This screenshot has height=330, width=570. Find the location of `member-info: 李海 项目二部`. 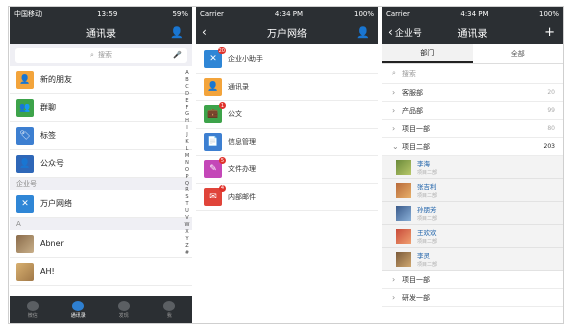

member-info: 李海 项目二部 is located at coordinates (427, 167).